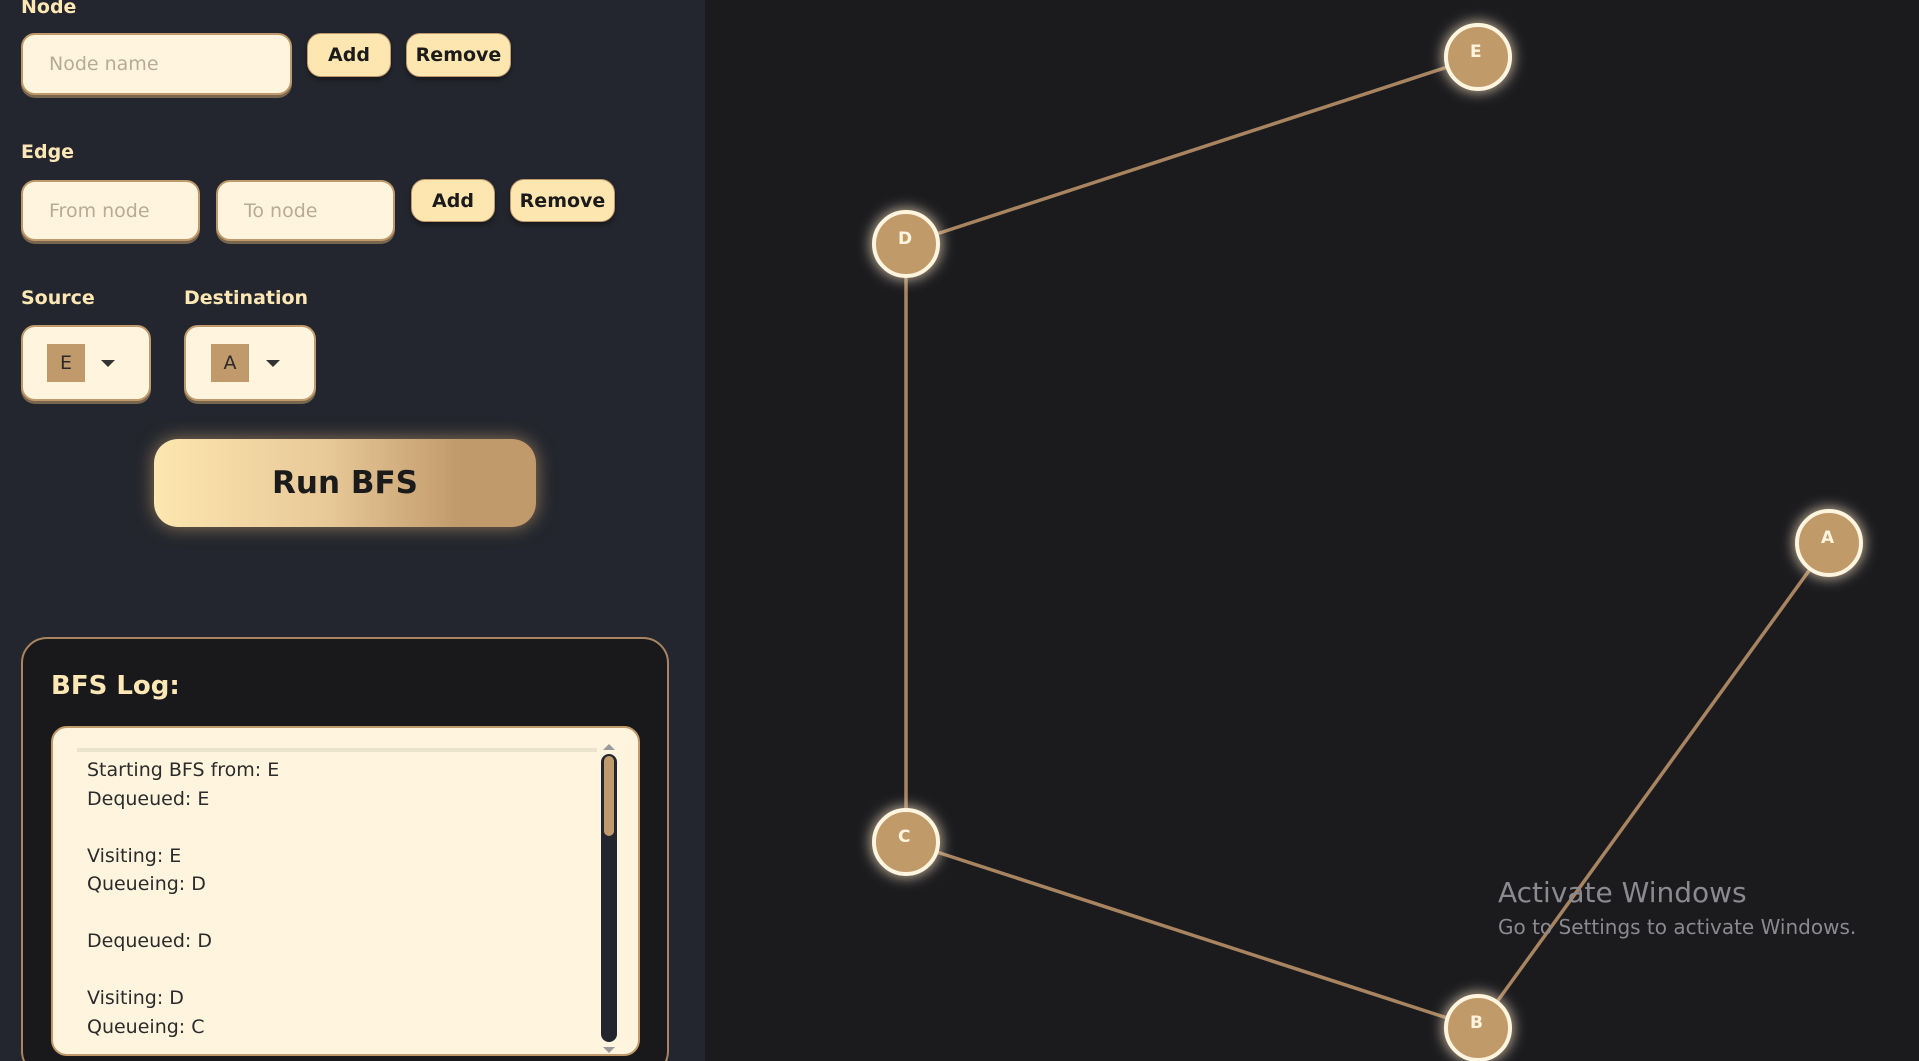 The width and height of the screenshot is (1919, 1061). Describe the element at coordinates (609, 796) in the screenshot. I see `scroll-thumb` at that location.